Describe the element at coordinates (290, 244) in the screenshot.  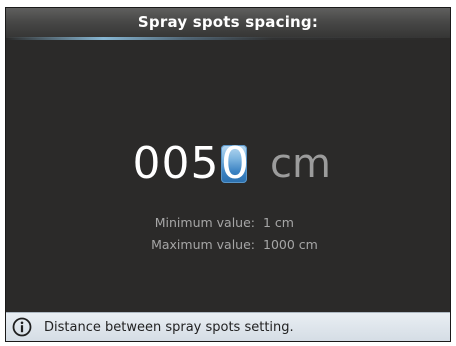
I see `max-value: 1000 cm` at that location.